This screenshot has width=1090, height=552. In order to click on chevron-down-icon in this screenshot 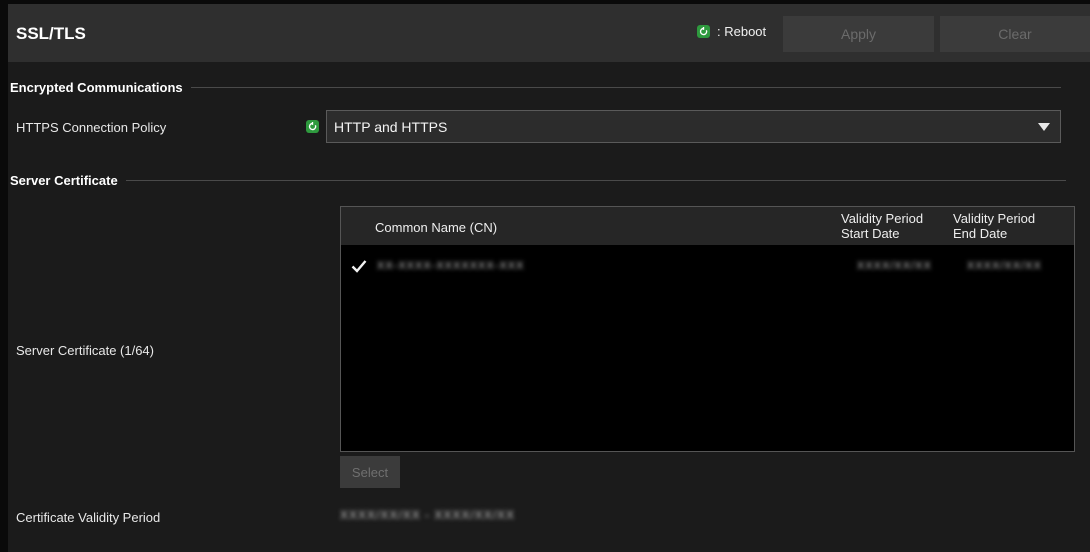, I will do `click(1044, 127)`.